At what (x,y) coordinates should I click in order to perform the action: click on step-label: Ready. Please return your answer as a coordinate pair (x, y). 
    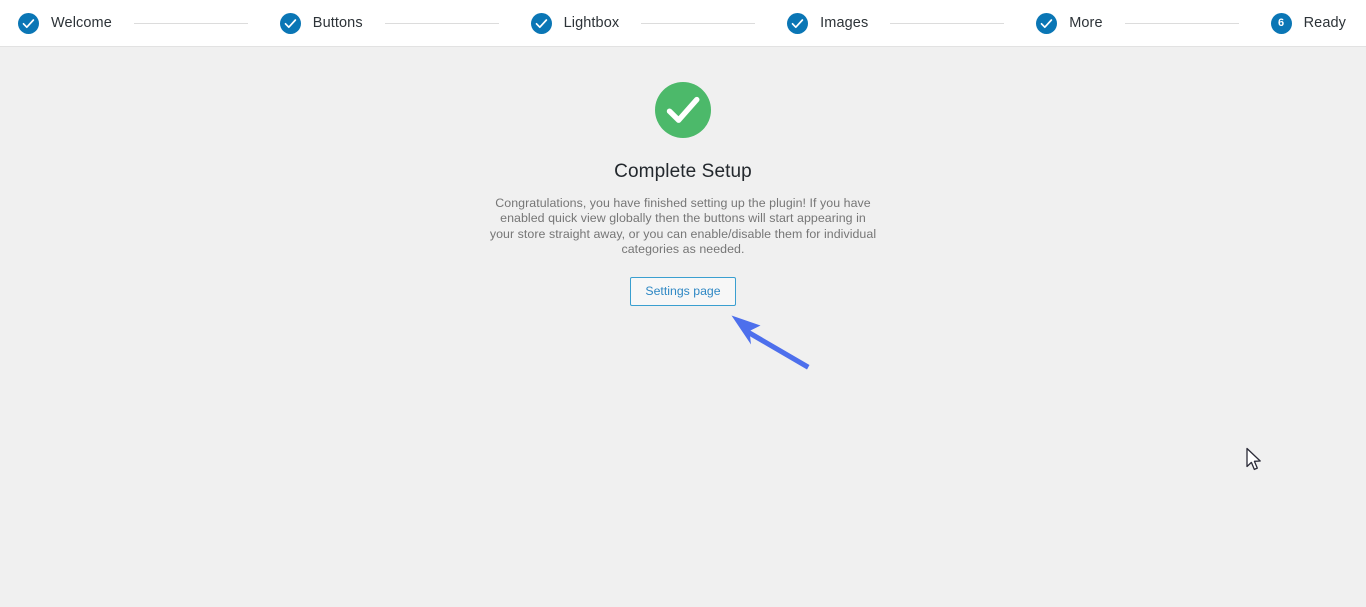
    Looking at the image, I should click on (1324, 23).